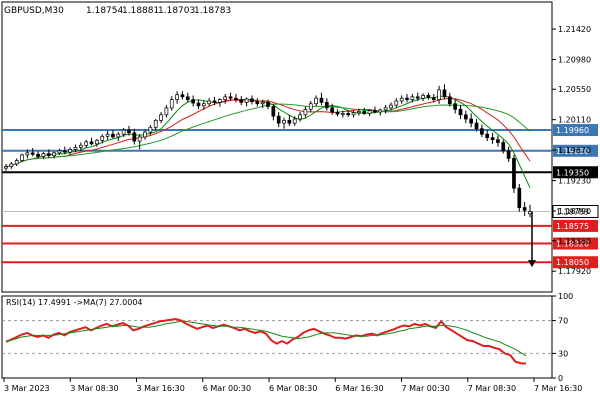  I want to click on time-tick-label: 3 Mar 16:30, so click(161, 388).